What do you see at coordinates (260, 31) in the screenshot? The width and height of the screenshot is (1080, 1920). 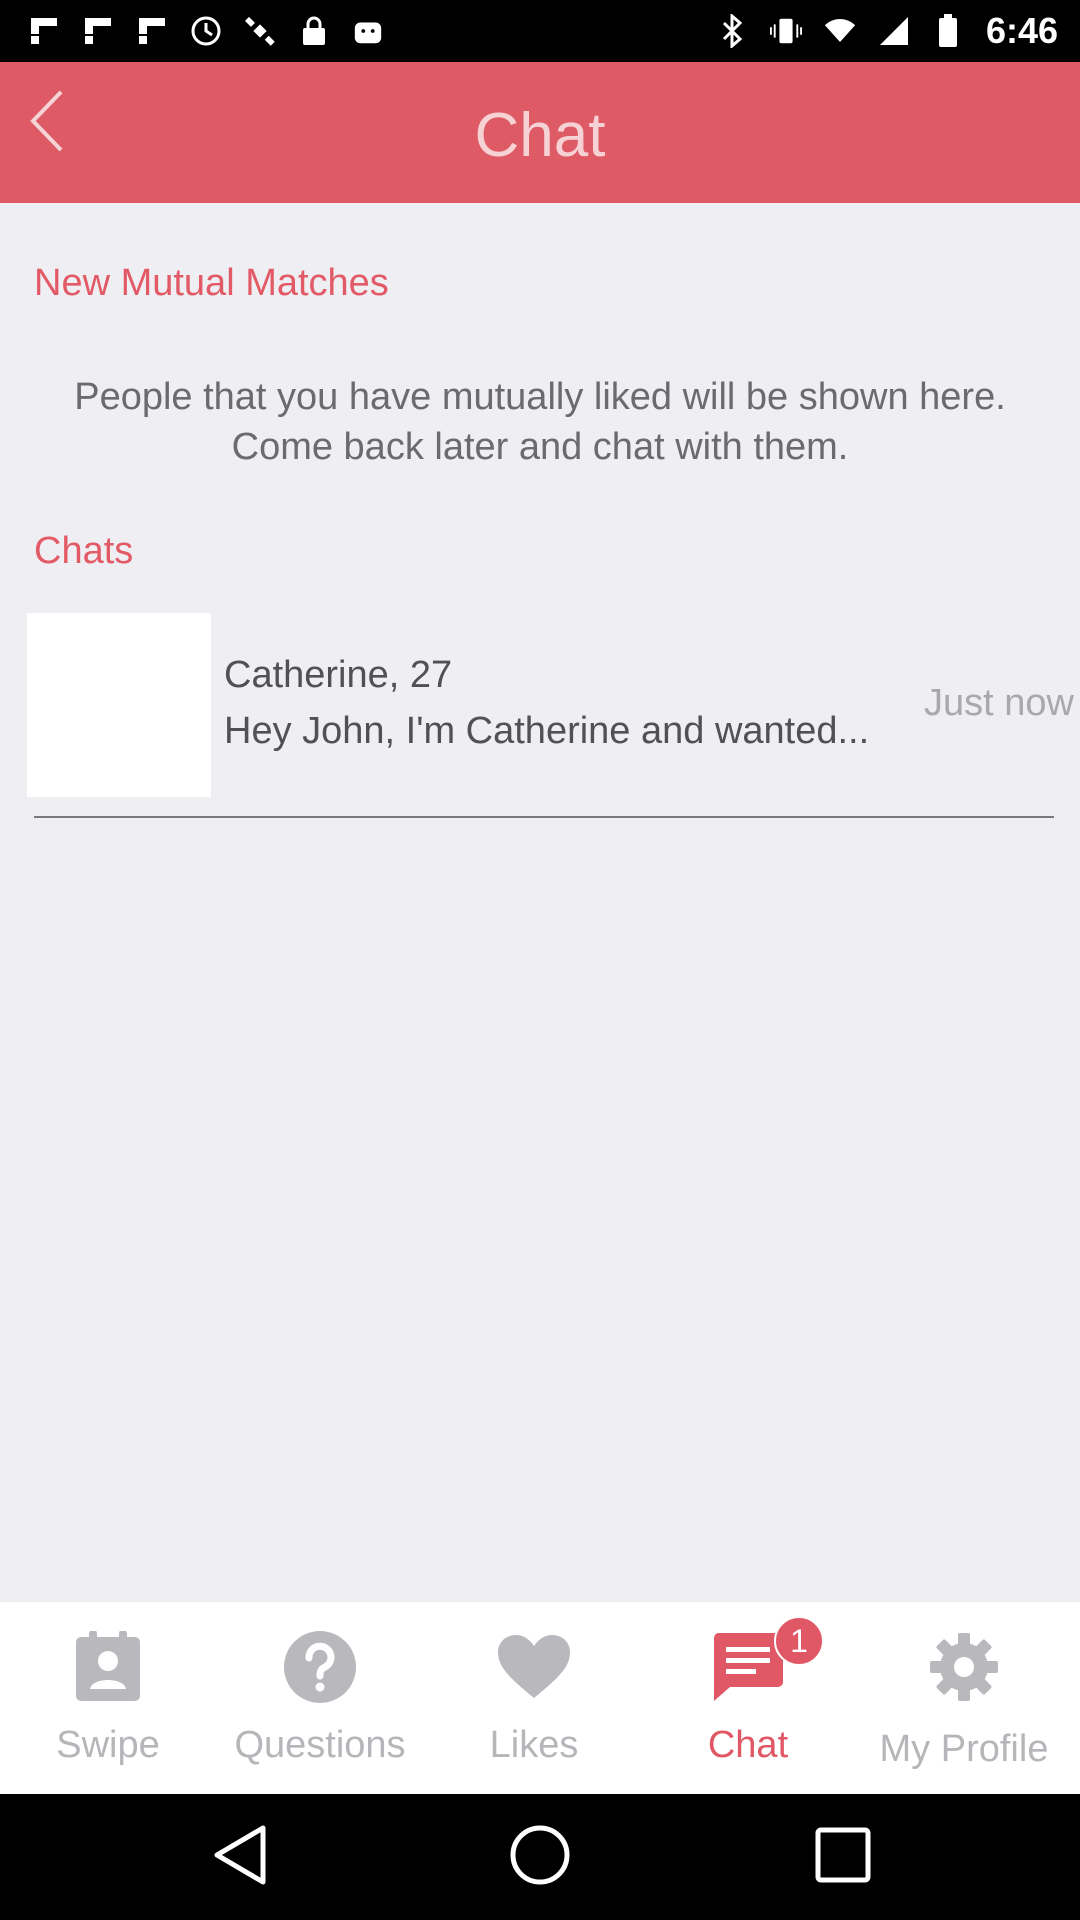 I see `satellite-icon` at bounding box center [260, 31].